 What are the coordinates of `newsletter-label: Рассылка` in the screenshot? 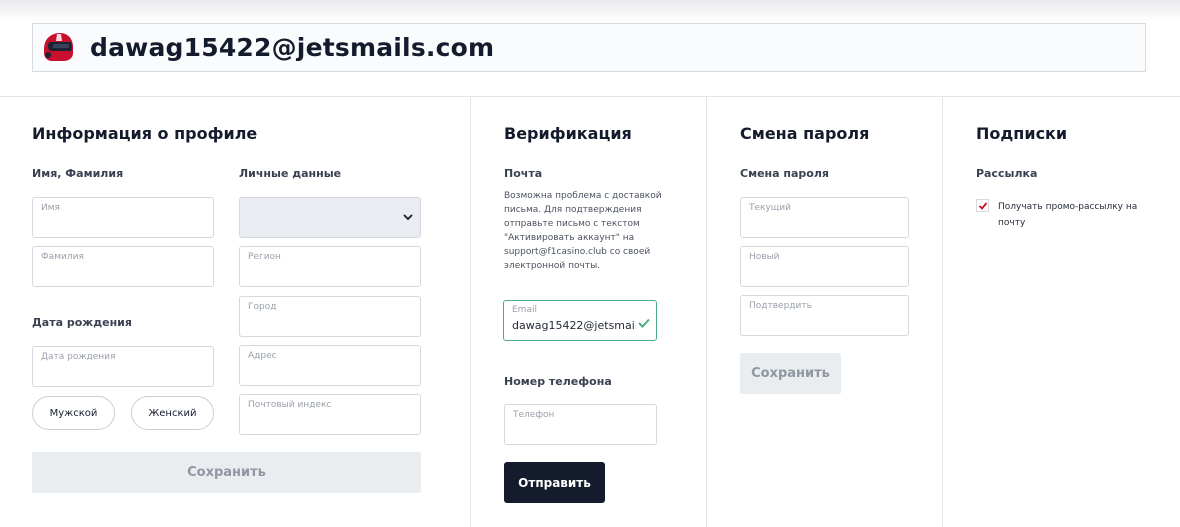 It's located at (1007, 173).